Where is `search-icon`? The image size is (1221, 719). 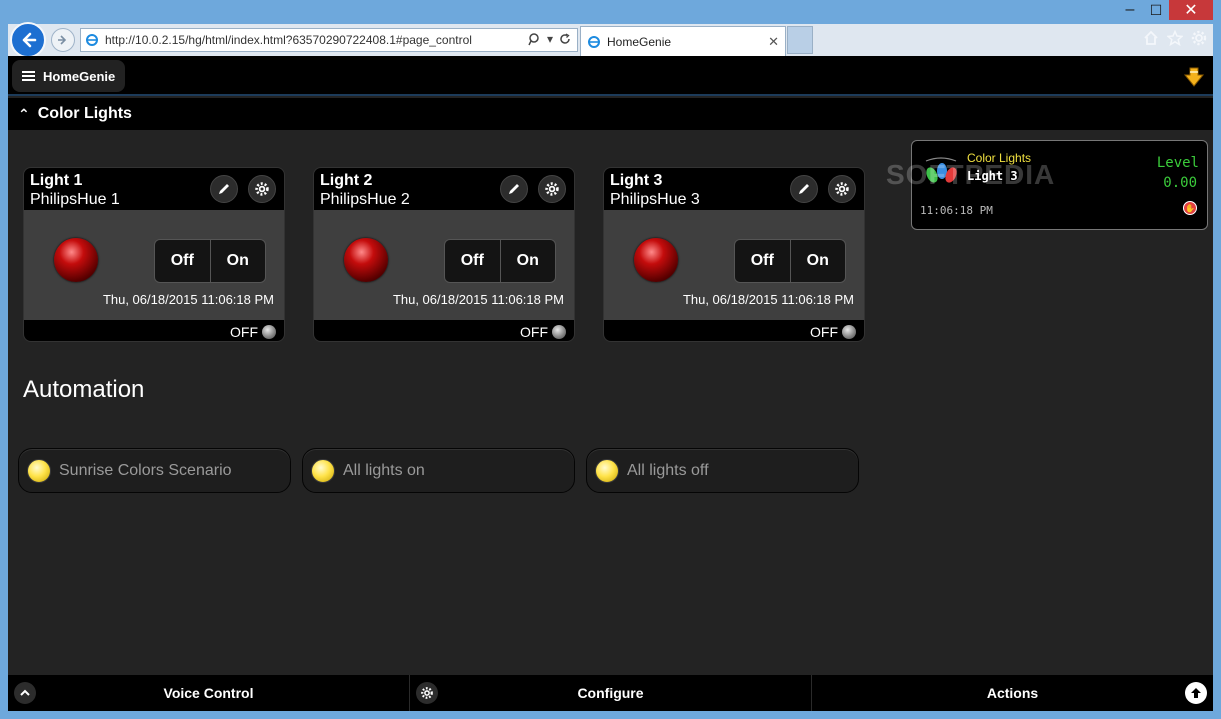
search-icon is located at coordinates (534, 39).